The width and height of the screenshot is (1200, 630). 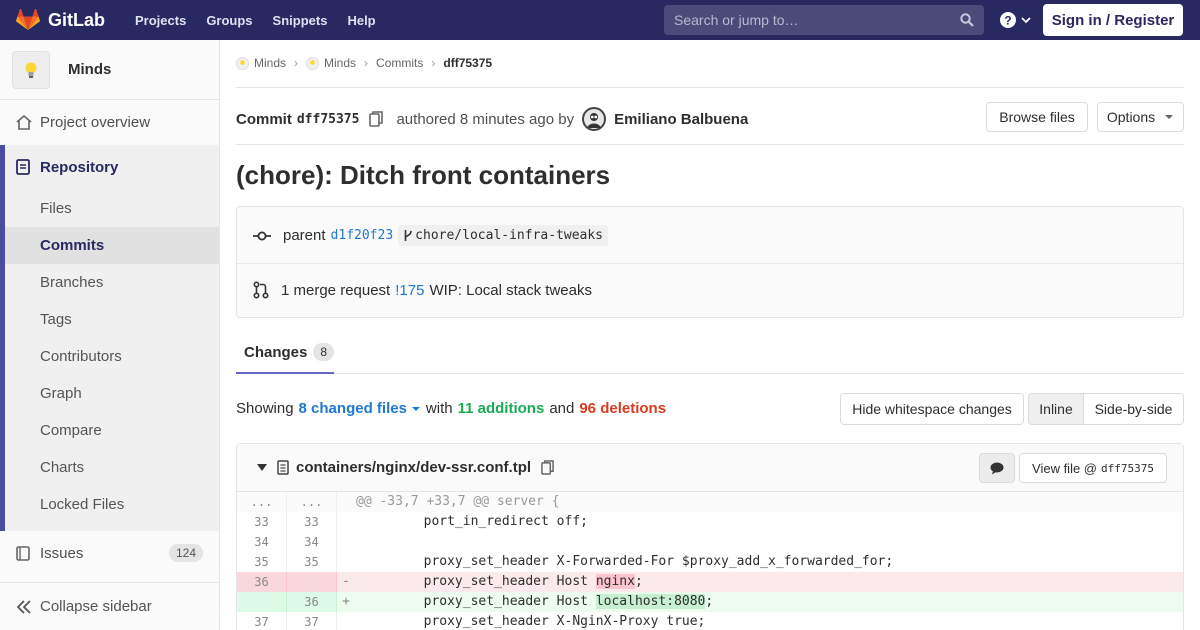 I want to click on sidebar-item-contributors: Contributors, so click(x=81, y=356).